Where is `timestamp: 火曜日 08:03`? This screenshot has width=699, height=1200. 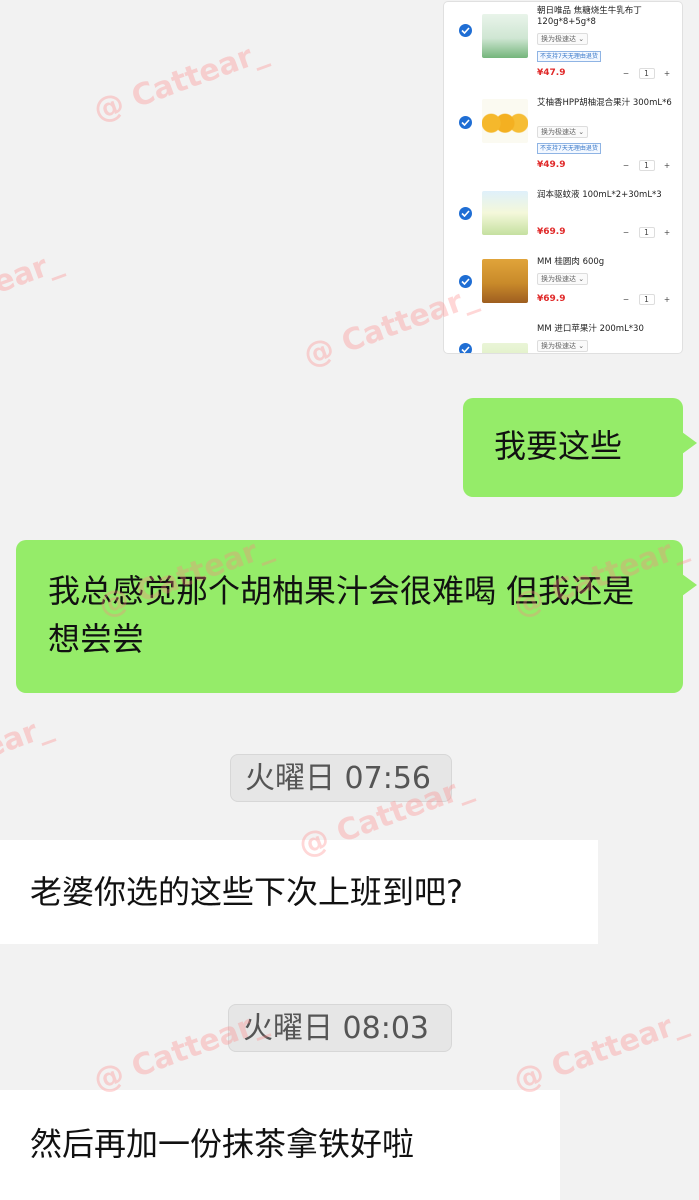
timestamp: 火曜日 08:03 is located at coordinates (340, 1028).